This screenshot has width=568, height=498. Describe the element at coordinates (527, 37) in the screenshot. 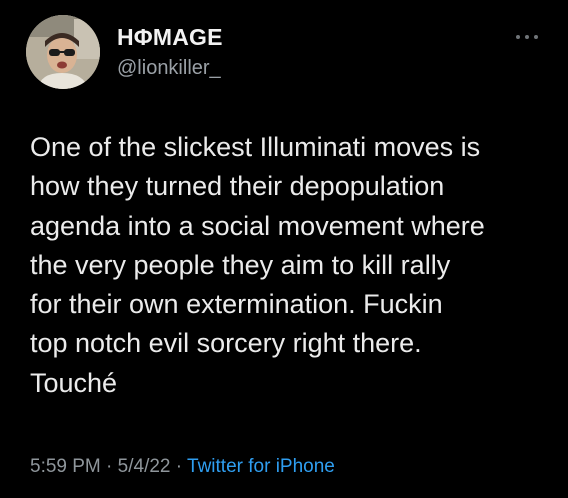

I see `more-options-icon` at that location.